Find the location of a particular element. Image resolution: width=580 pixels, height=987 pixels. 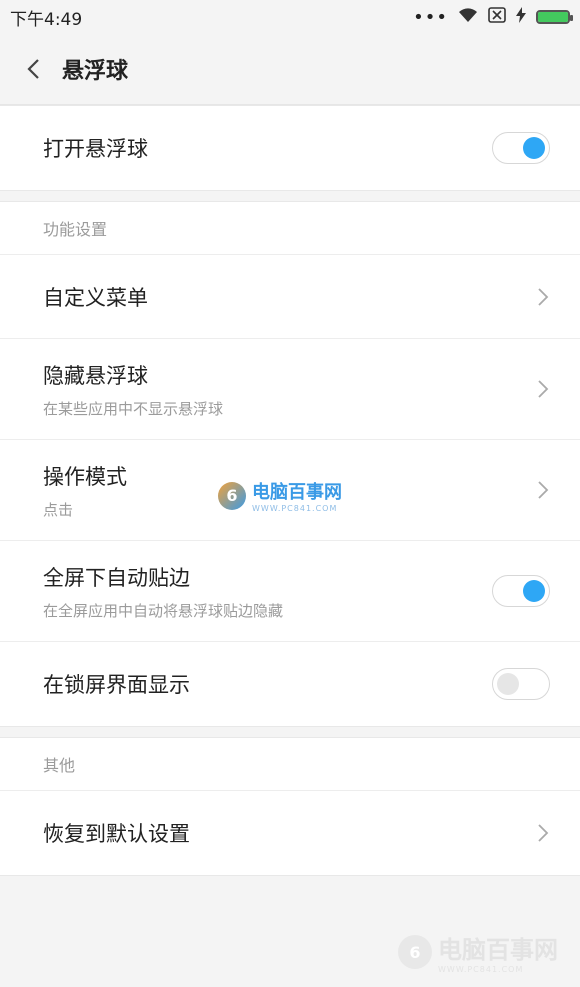

row-text: 自定义菜单 is located at coordinates (95, 297).